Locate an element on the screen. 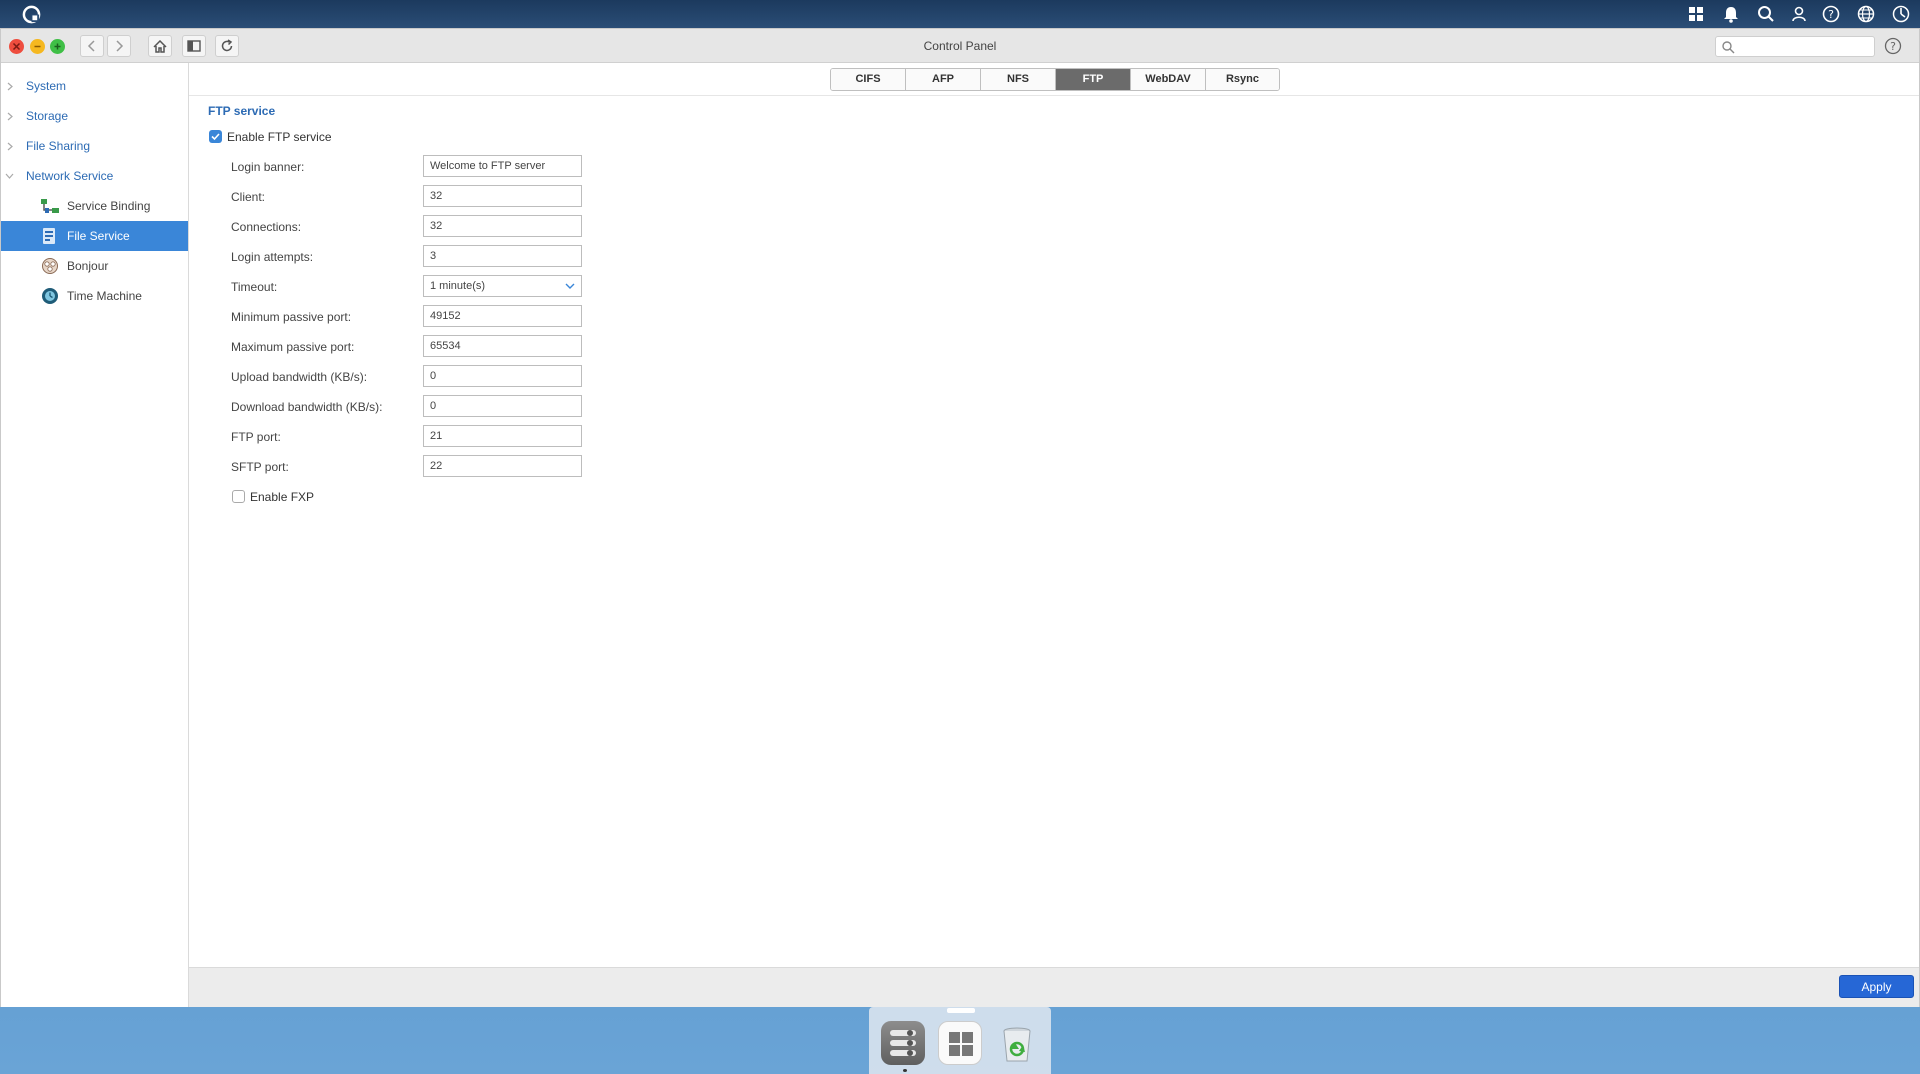  system-top-bar: ? is located at coordinates (960, 14).